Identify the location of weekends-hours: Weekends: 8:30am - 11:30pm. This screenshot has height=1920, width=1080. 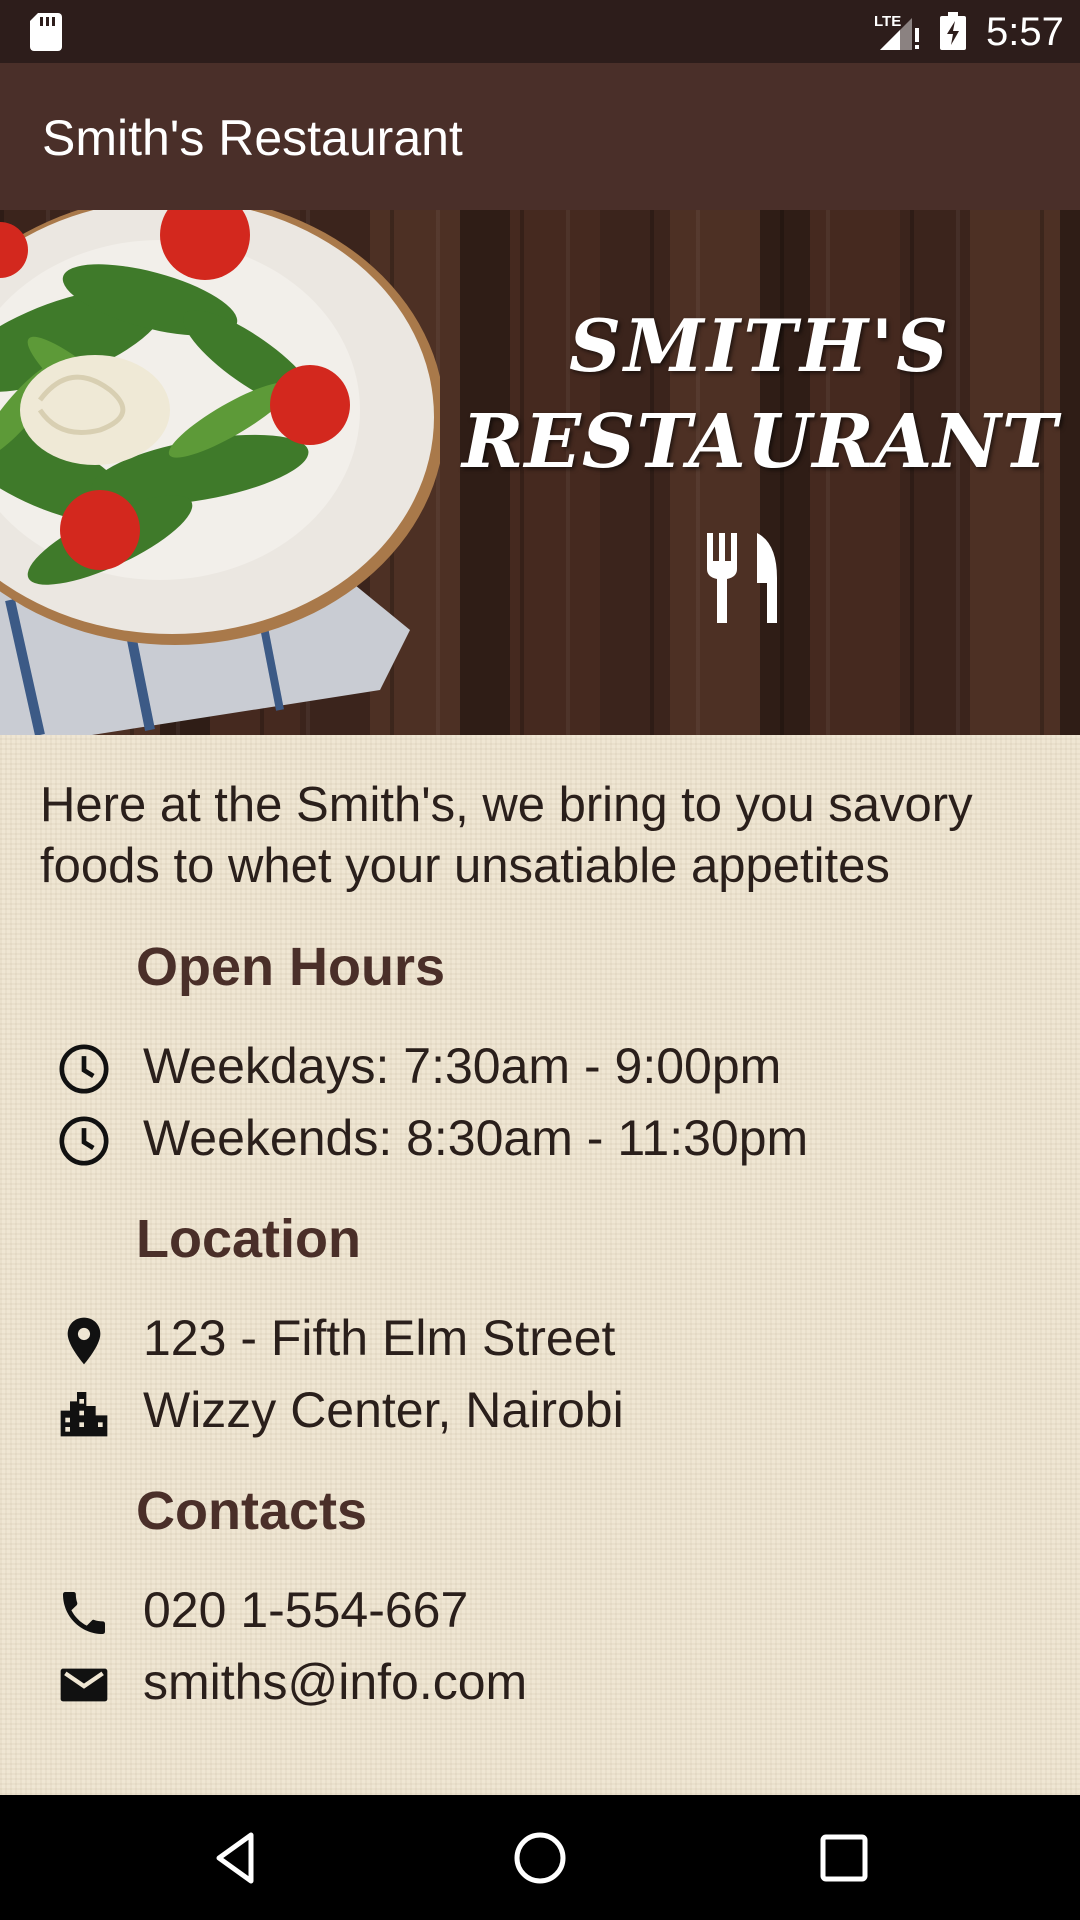
(476, 1138).